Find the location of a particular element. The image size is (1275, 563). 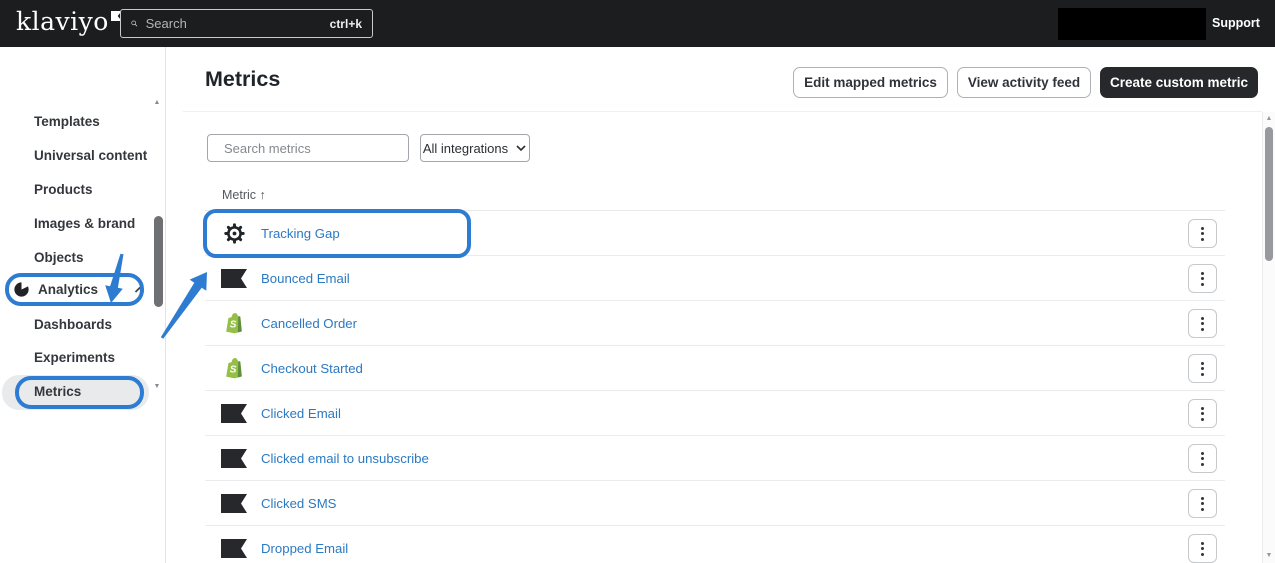

metrics-search is located at coordinates (308, 148).